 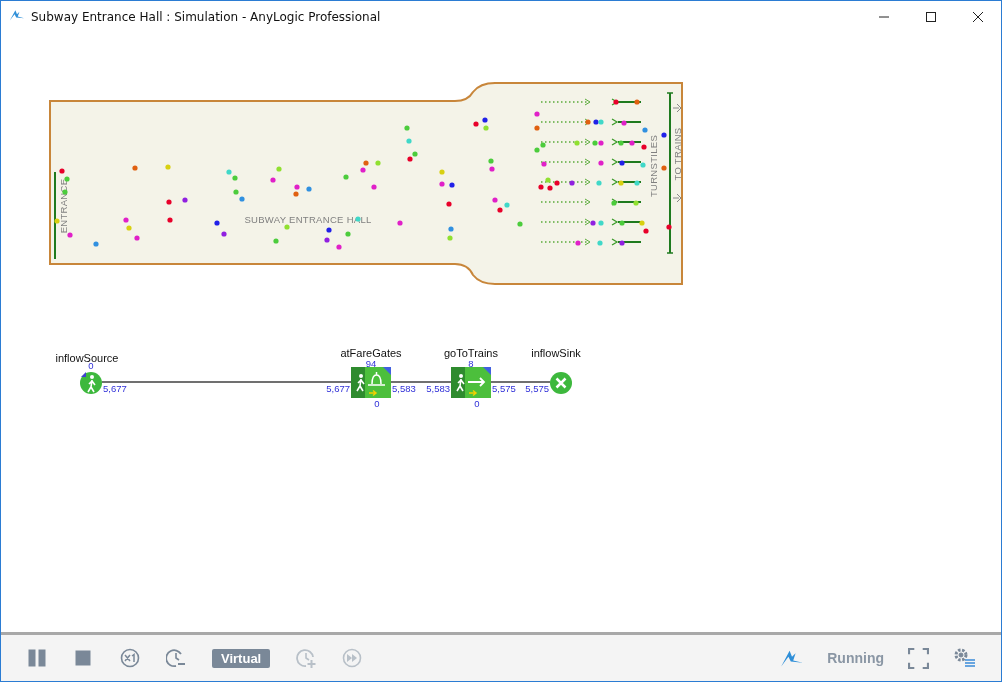 I want to click on sink-block-icon, so click(x=561, y=383).